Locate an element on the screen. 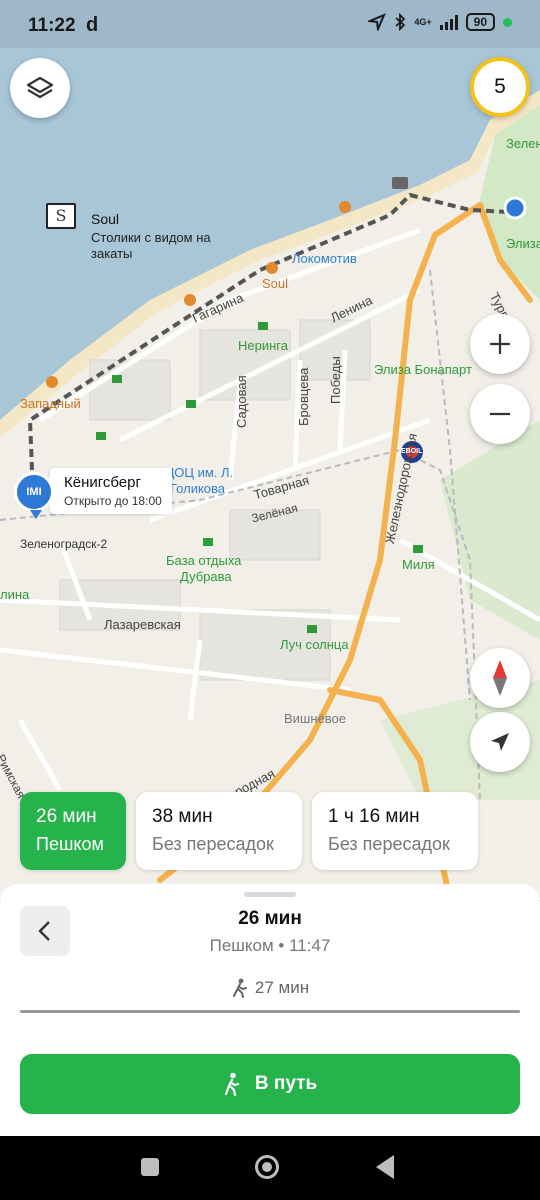  zoom-in-icon is located at coordinates (500, 344).